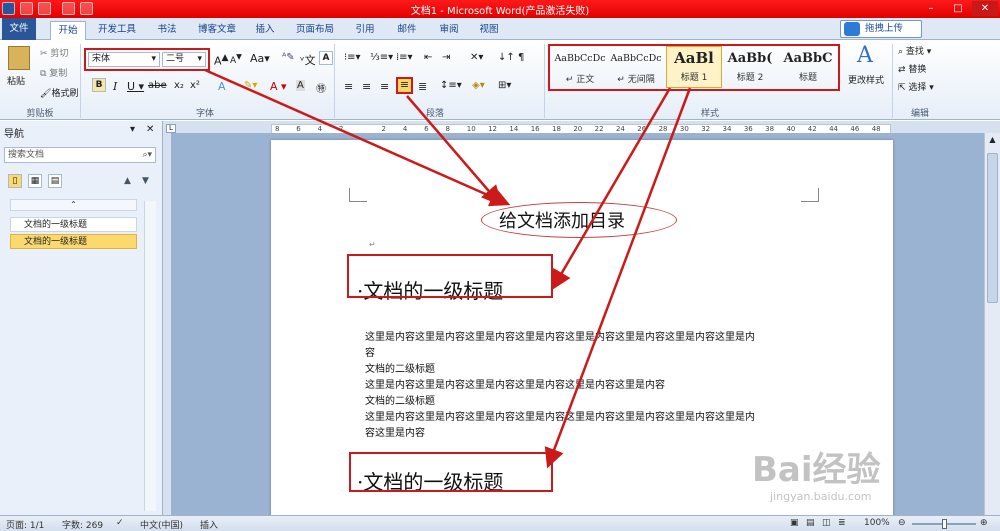 The image size is (1000, 531). What do you see at coordinates (985, 8) in the screenshot?
I see `close-icon: ✕` at bounding box center [985, 8].